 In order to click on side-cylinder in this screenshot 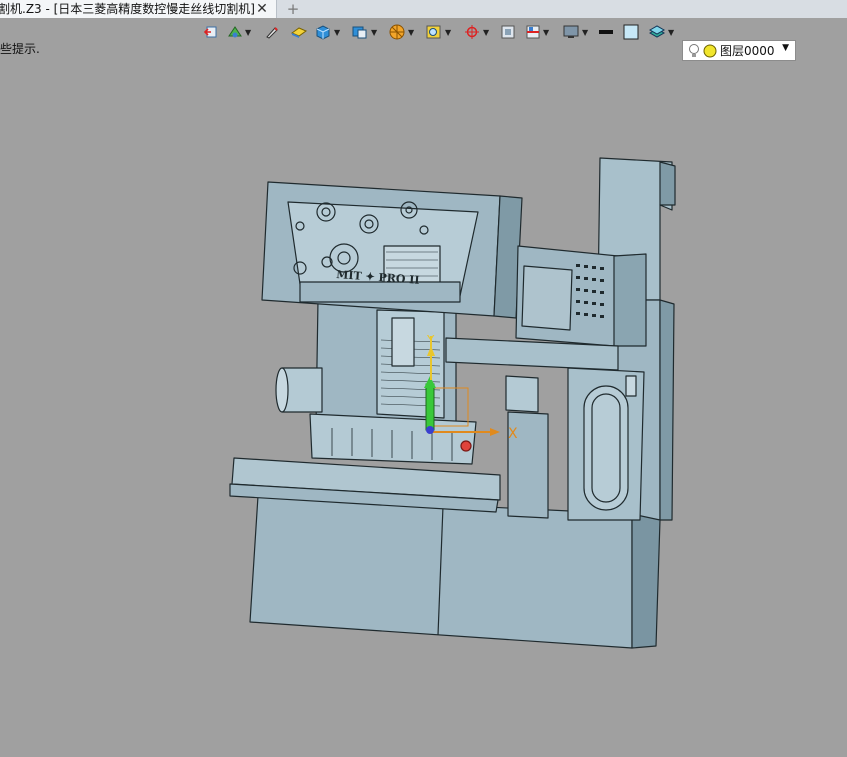, I will do `click(299, 390)`.